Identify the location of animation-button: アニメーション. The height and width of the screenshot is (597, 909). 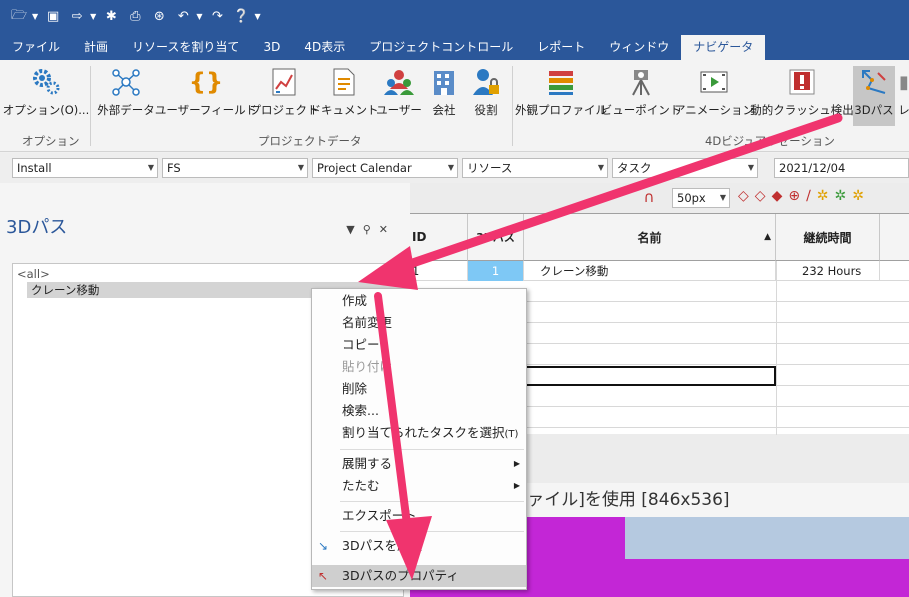
(714, 96).